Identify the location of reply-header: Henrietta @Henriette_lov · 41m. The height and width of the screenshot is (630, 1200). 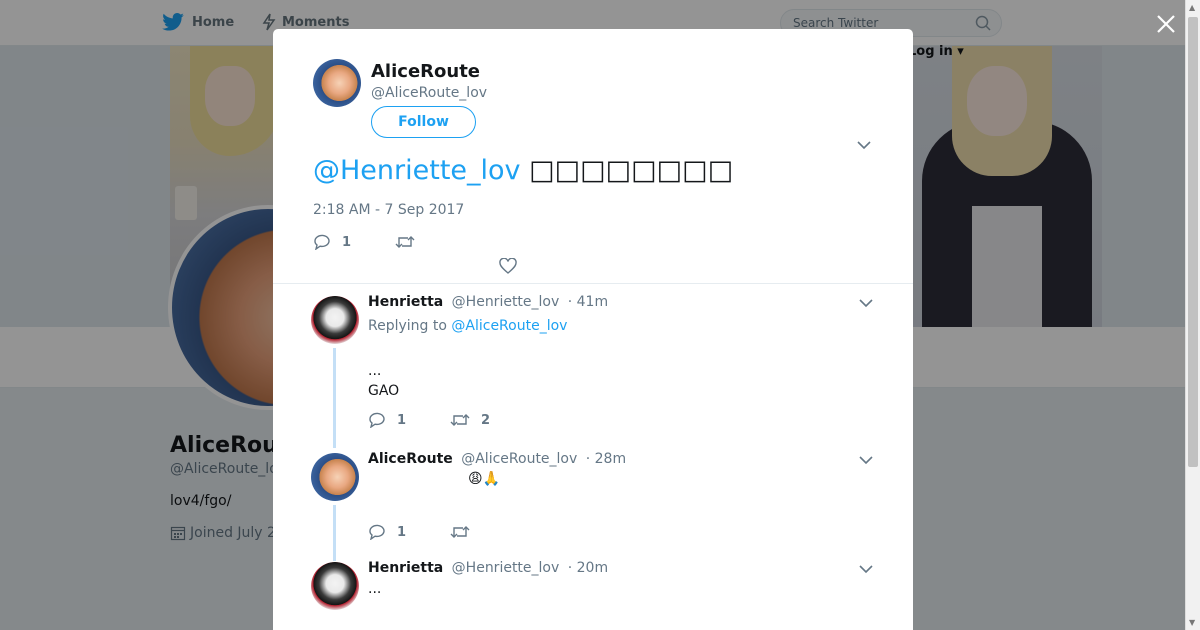
(488, 302).